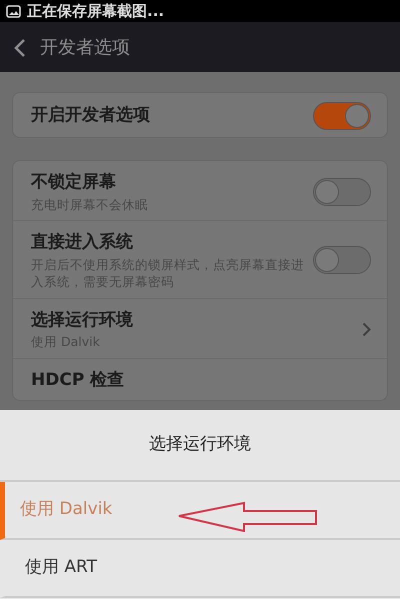  I want to click on setting-title: 不锁定屏幕, so click(74, 182).